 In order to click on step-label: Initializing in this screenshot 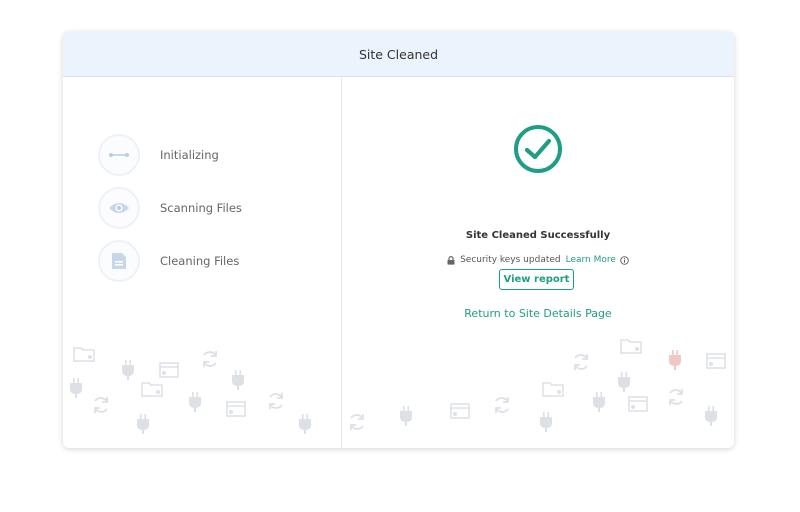, I will do `click(189, 155)`.